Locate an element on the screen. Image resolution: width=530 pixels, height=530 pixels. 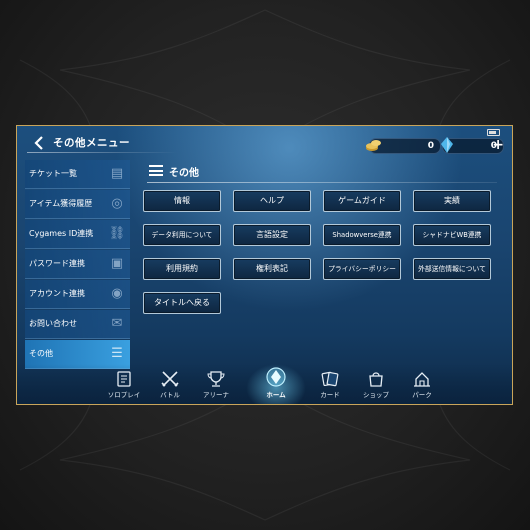
sidebar-item-tickets: チケット一覧 ▤ is located at coordinates (77, 174).